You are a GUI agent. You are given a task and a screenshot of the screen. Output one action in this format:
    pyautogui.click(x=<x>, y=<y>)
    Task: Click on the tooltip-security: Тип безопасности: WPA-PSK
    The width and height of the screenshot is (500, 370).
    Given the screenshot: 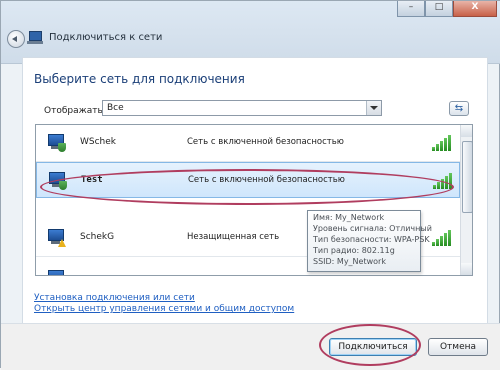 What is the action you would take?
    pyautogui.click(x=371, y=239)
    